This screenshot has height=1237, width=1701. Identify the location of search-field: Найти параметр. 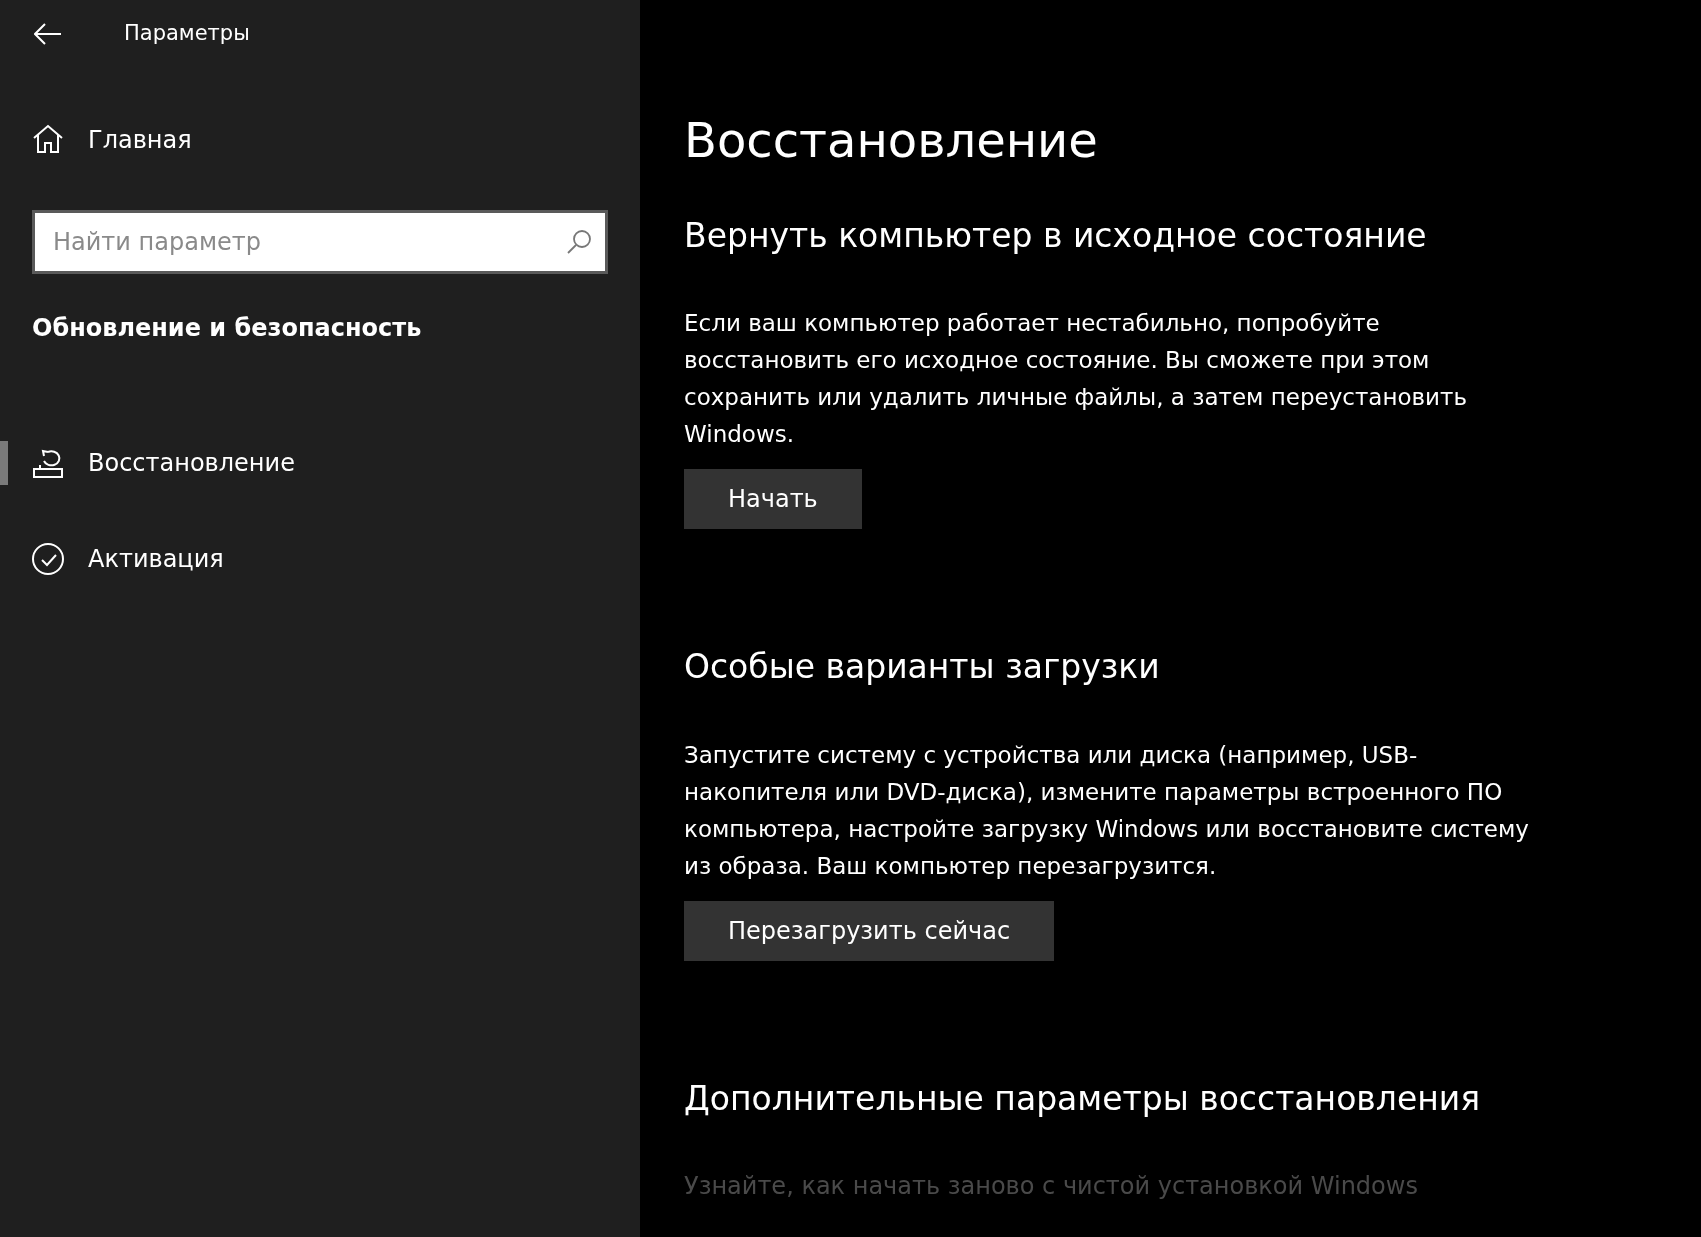
(320, 242).